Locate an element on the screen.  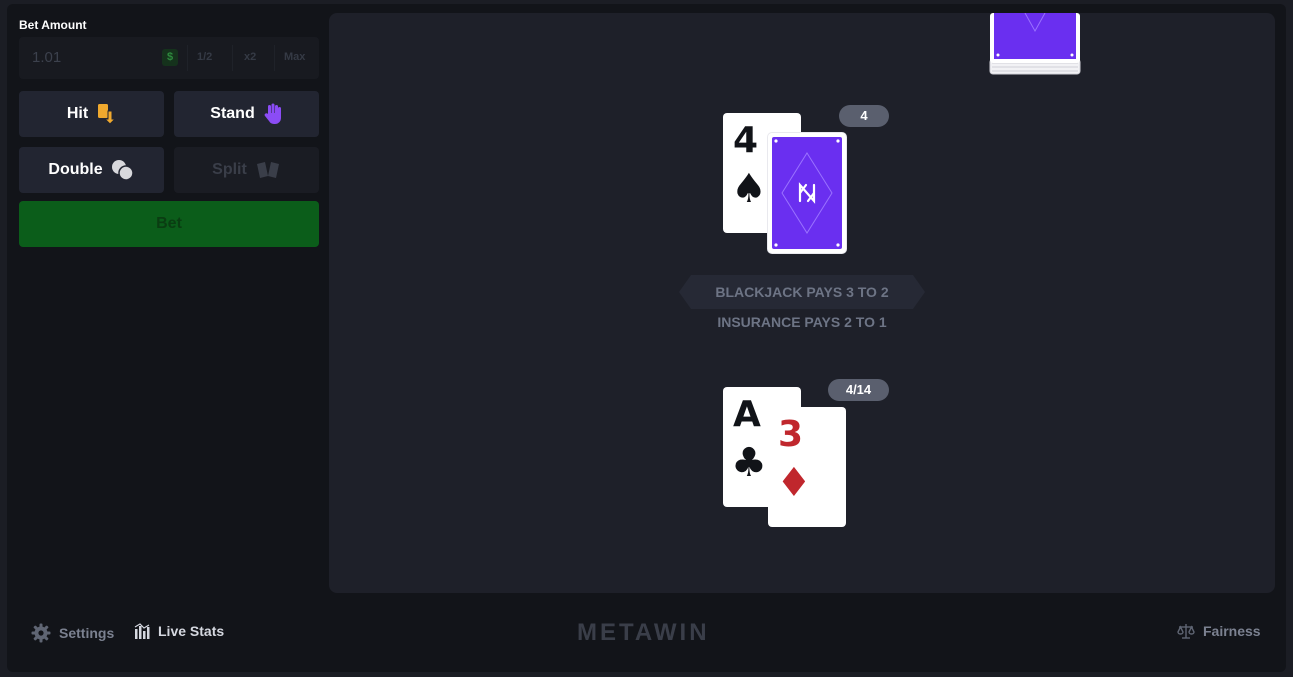
diamond-icon: ♦ is located at coordinates (794, 483).